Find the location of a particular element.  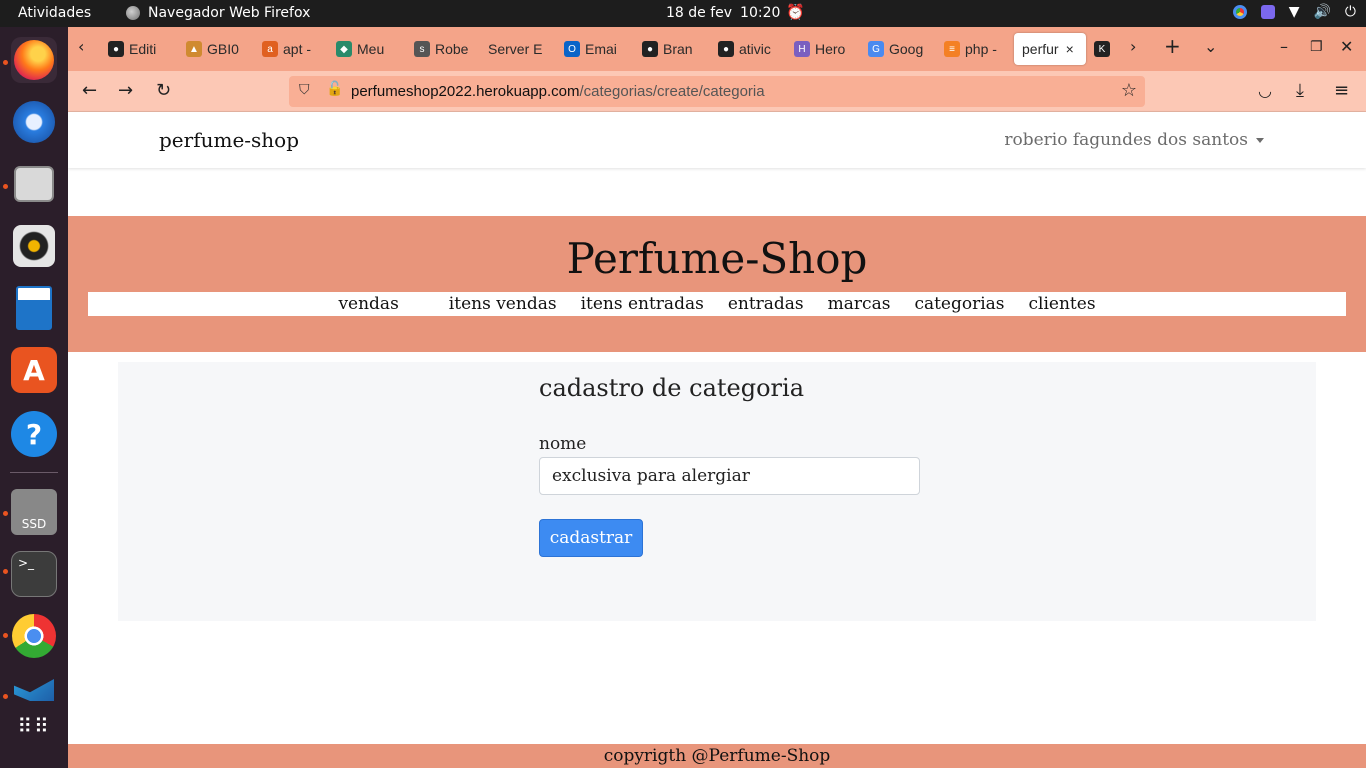

tab-label: Editi is located at coordinates (143, 49).